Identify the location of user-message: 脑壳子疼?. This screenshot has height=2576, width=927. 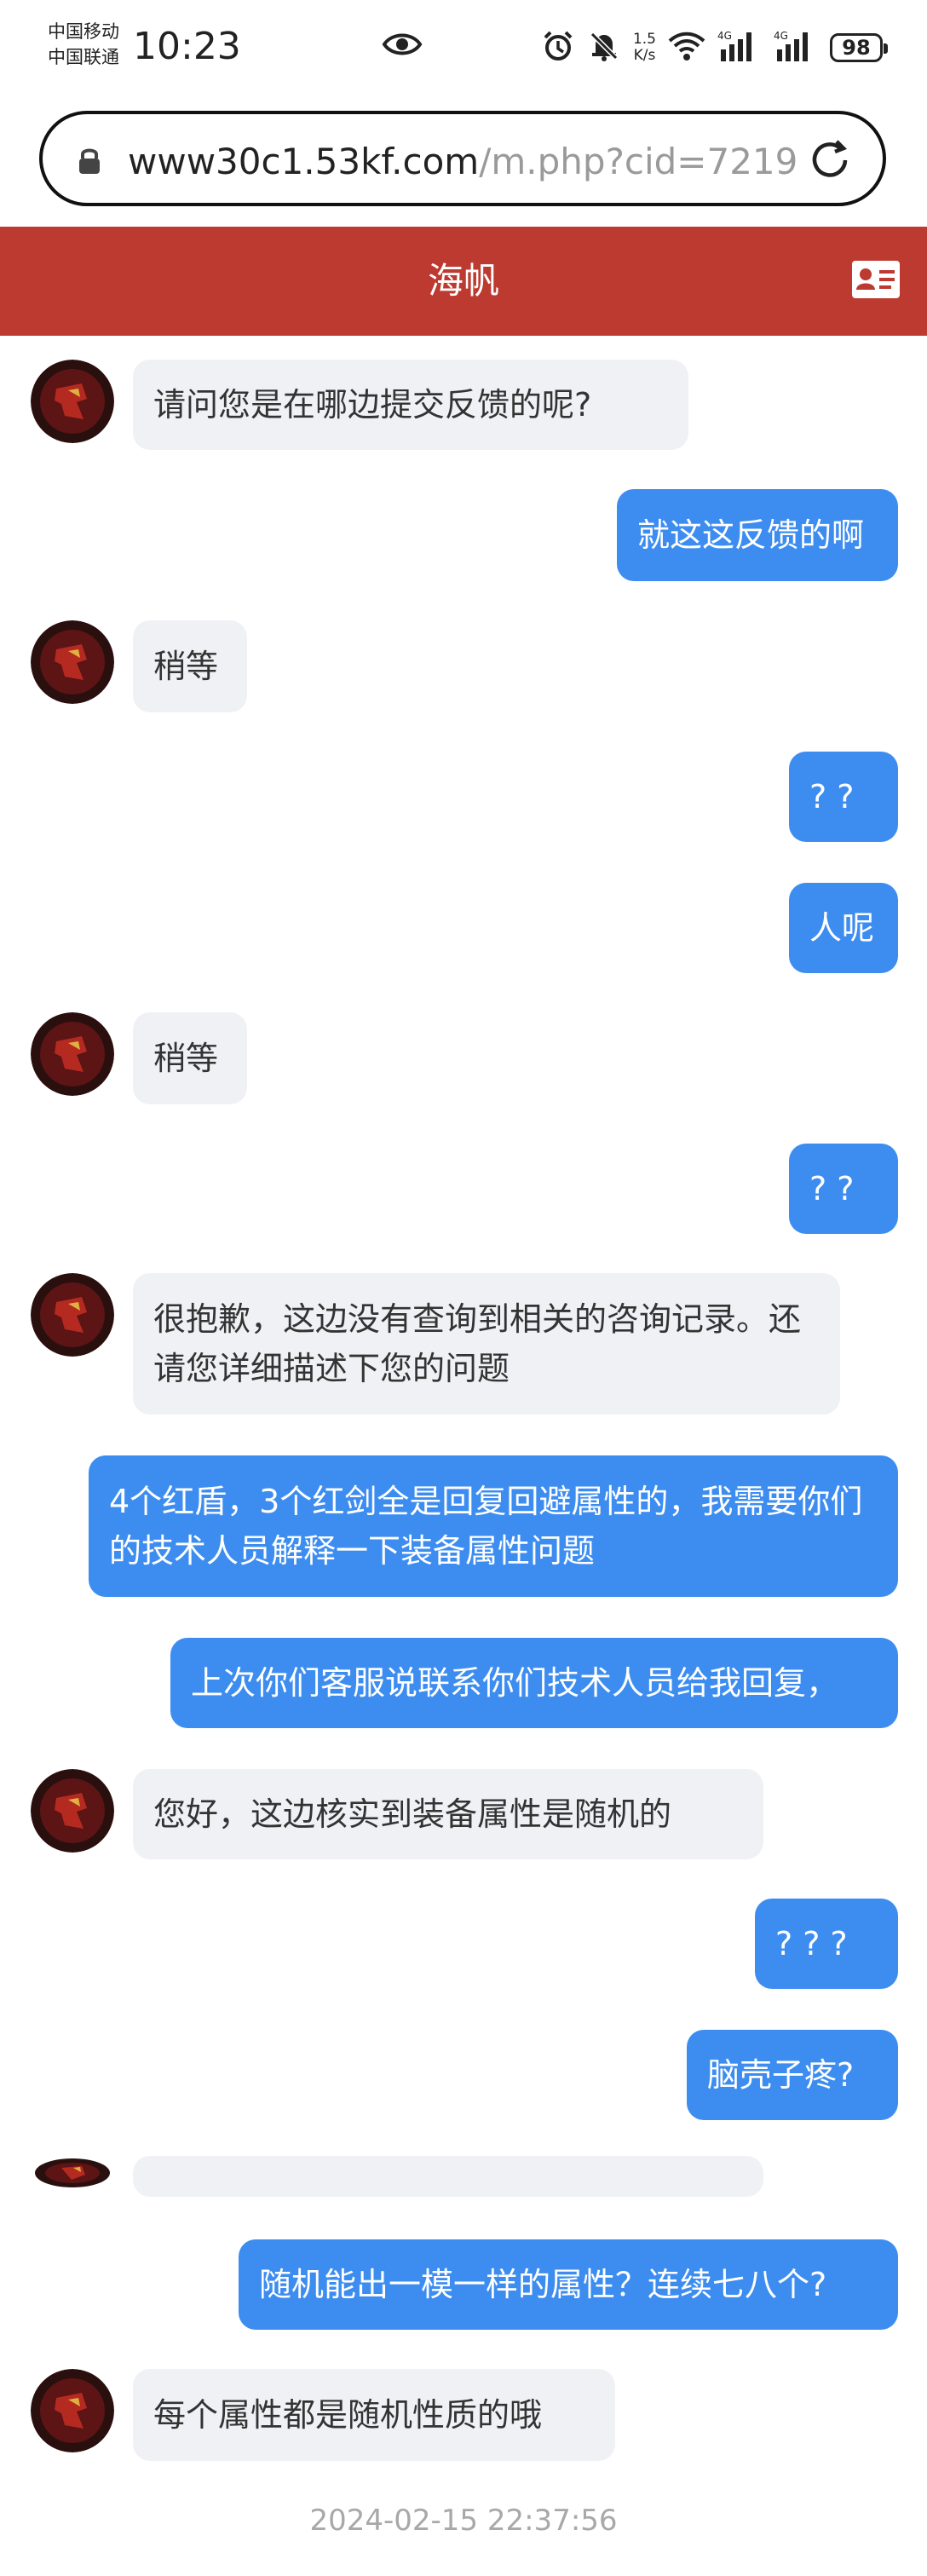
(792, 2075).